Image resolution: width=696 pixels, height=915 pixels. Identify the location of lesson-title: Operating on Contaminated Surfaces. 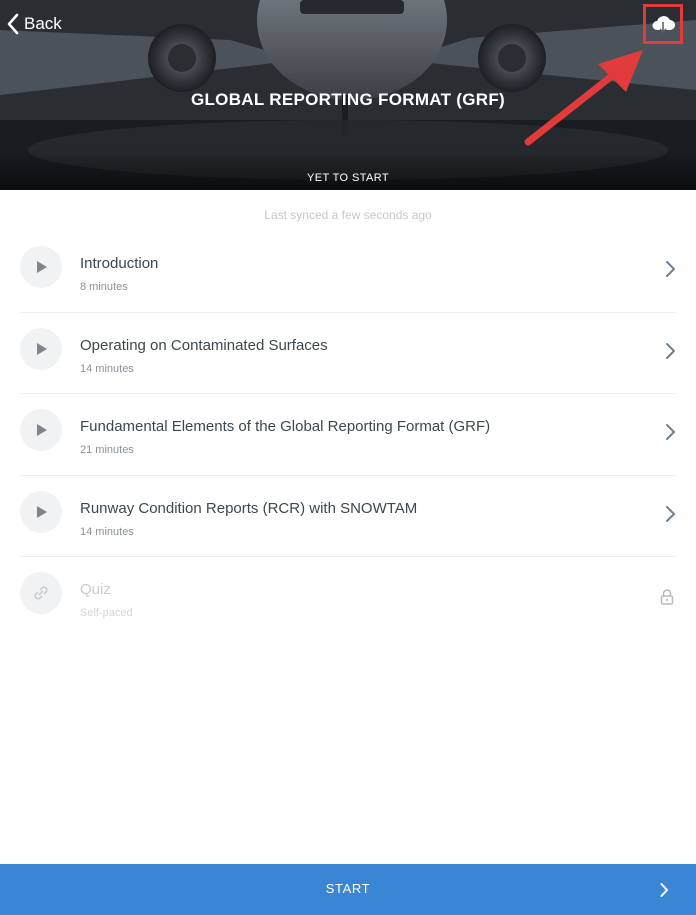
(204, 345).